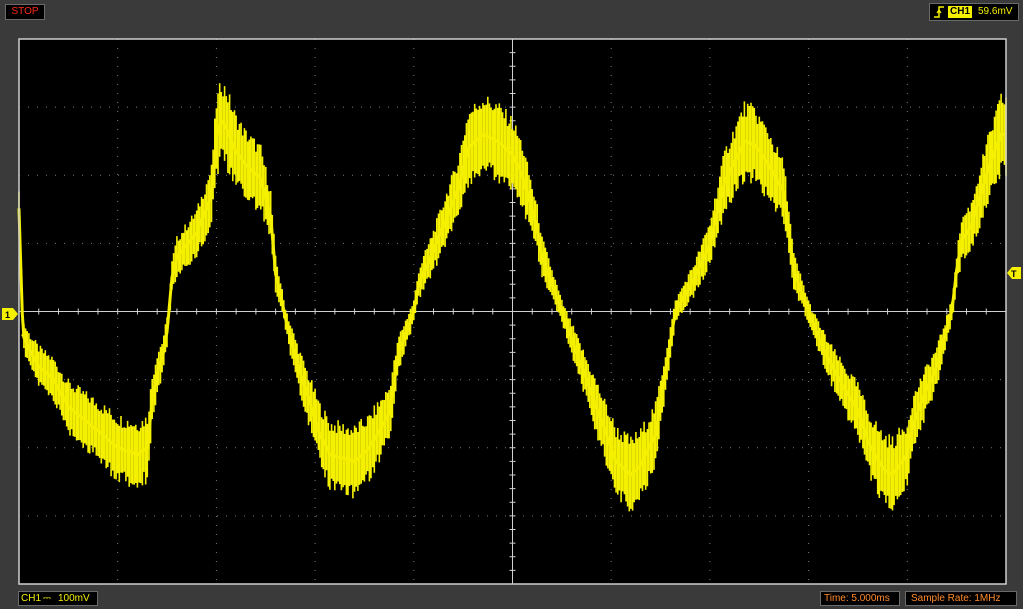 The width and height of the screenshot is (1023, 609). Describe the element at coordinates (961, 598) in the screenshot. I see `sample-rate-readout: Sample Rate: 1MHz` at that location.